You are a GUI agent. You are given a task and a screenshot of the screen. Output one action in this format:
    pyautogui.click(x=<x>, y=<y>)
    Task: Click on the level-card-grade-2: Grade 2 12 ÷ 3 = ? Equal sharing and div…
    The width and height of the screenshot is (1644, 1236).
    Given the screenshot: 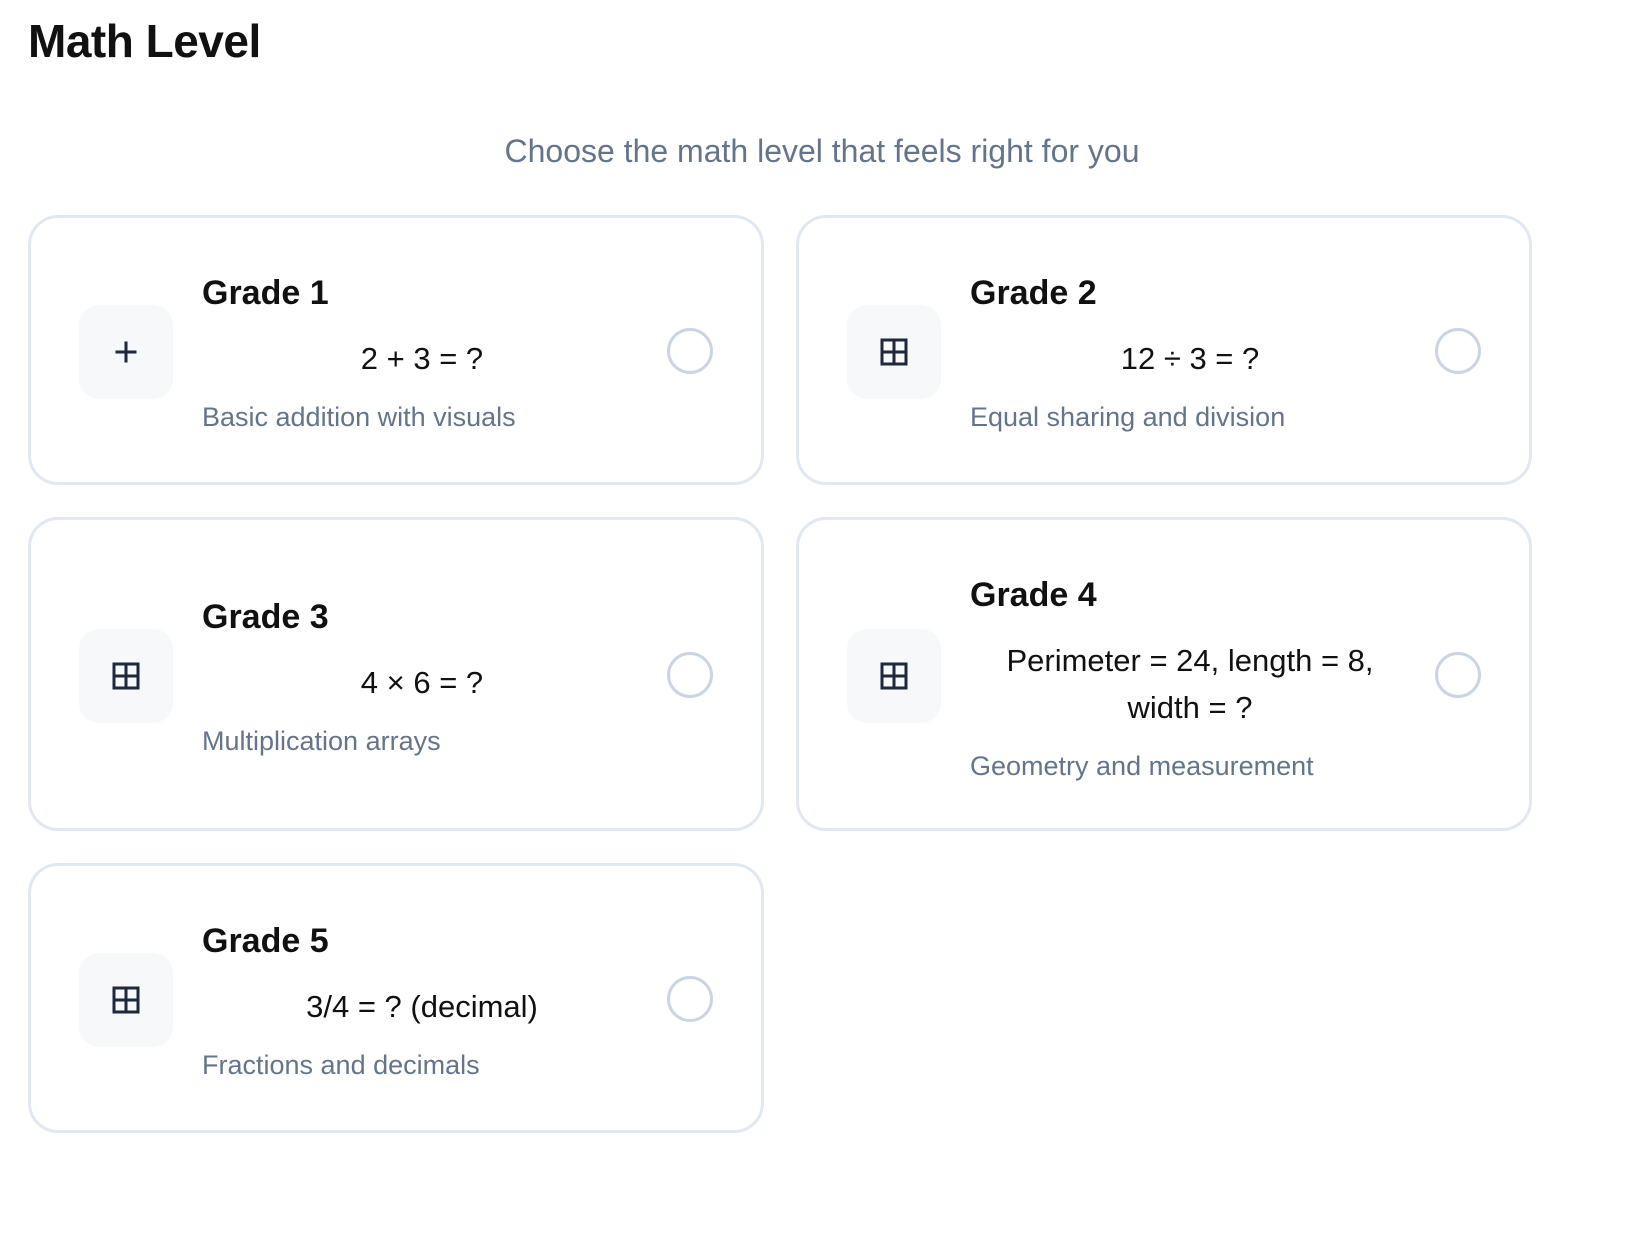 What is the action you would take?
    pyautogui.click(x=1164, y=350)
    